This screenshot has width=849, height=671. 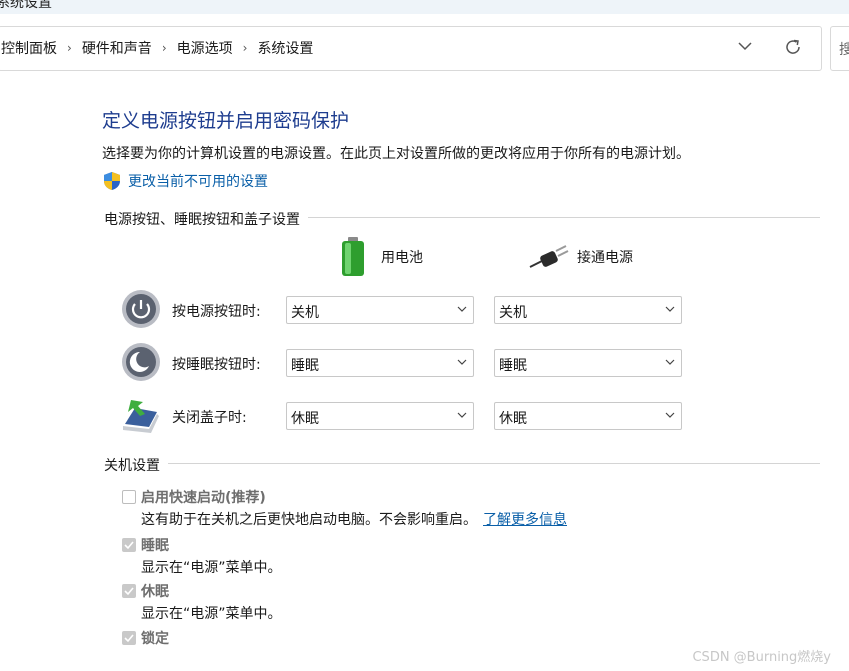 I want to click on lid-close-battery-select: 休眠, so click(x=380, y=416).